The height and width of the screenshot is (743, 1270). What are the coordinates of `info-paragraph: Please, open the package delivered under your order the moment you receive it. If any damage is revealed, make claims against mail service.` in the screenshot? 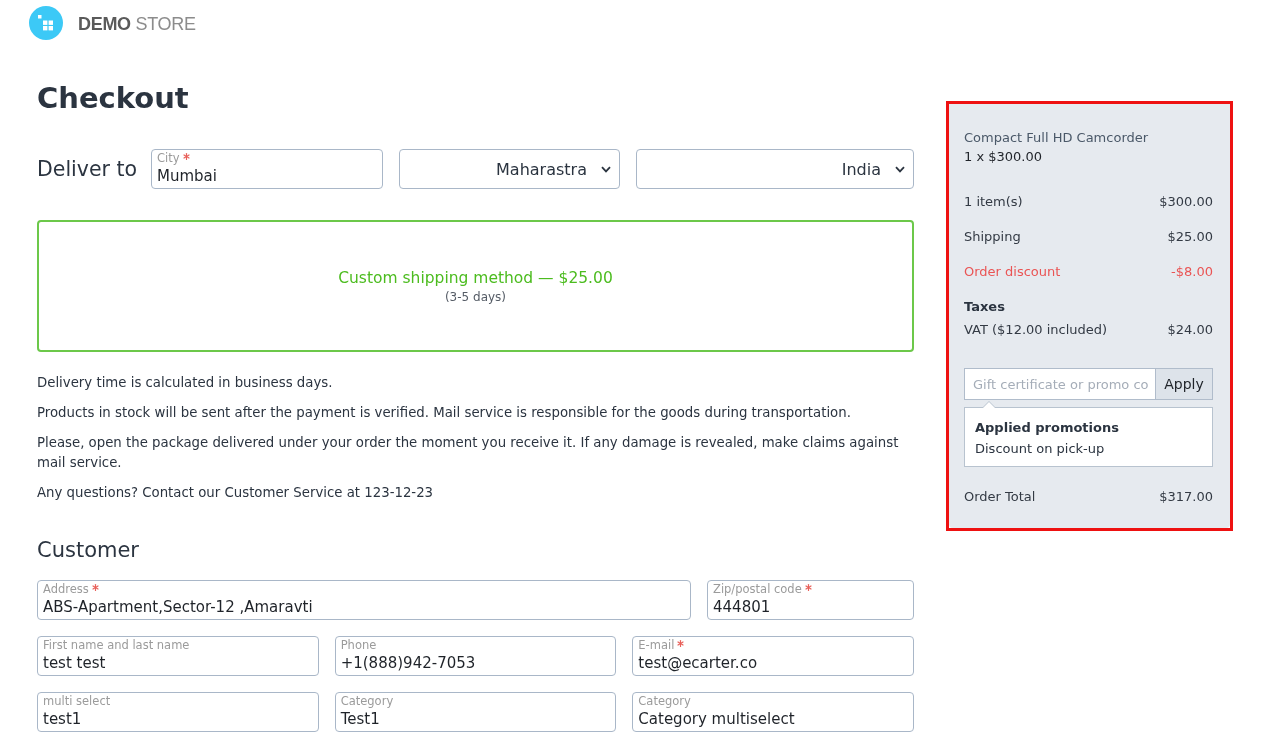 It's located at (468, 453).